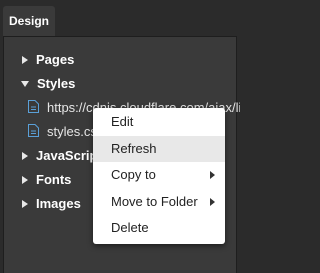  Describe the element at coordinates (159, 228) in the screenshot. I see `menu-item-delete: Delete` at that location.